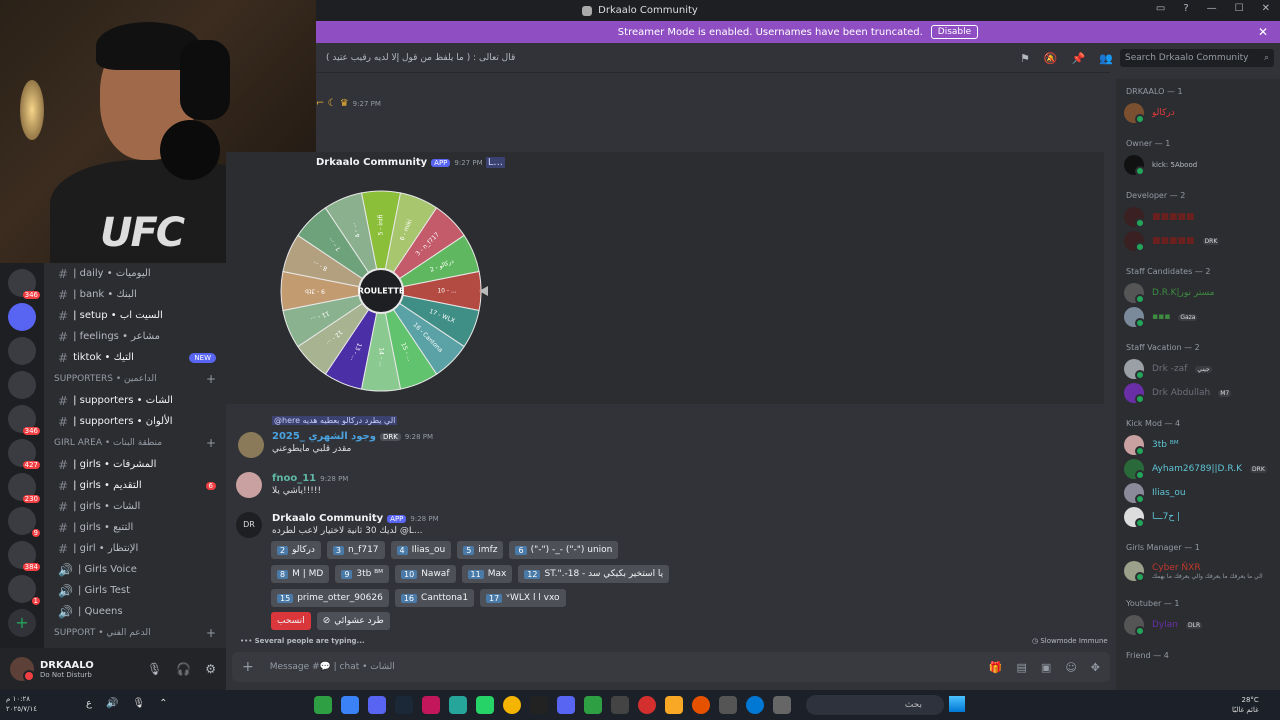 The height and width of the screenshot is (720, 1280). Describe the element at coordinates (327, 518) in the screenshot. I see `message-author: Drkaalo Community` at that location.